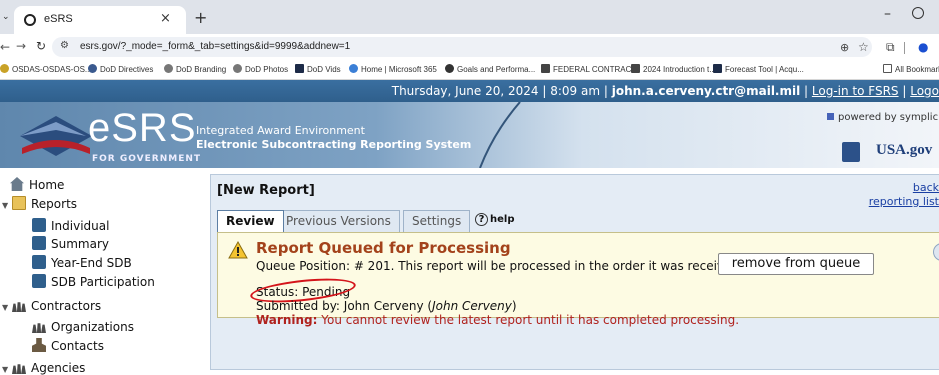  Describe the element at coordinates (17, 184) in the screenshot. I see `house-icon` at that location.